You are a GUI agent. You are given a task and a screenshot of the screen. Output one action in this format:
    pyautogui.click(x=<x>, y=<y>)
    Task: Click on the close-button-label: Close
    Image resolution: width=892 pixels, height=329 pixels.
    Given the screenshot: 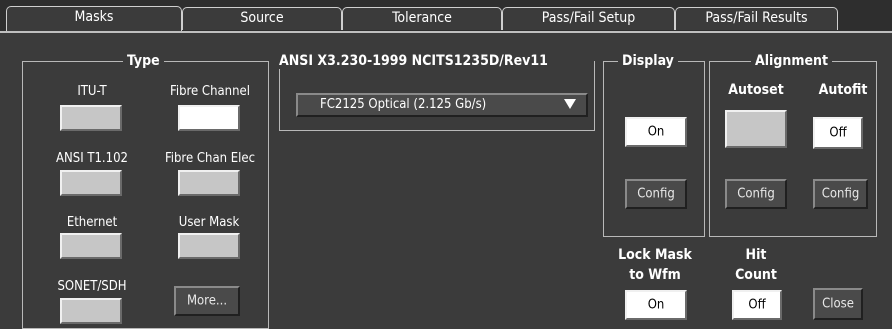 What is the action you would take?
    pyautogui.click(x=838, y=304)
    